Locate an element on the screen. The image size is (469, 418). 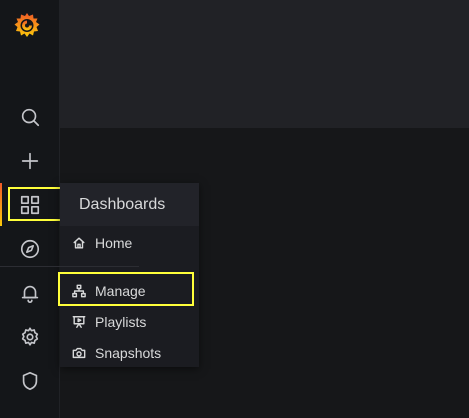
shield-icon is located at coordinates (30, 381).